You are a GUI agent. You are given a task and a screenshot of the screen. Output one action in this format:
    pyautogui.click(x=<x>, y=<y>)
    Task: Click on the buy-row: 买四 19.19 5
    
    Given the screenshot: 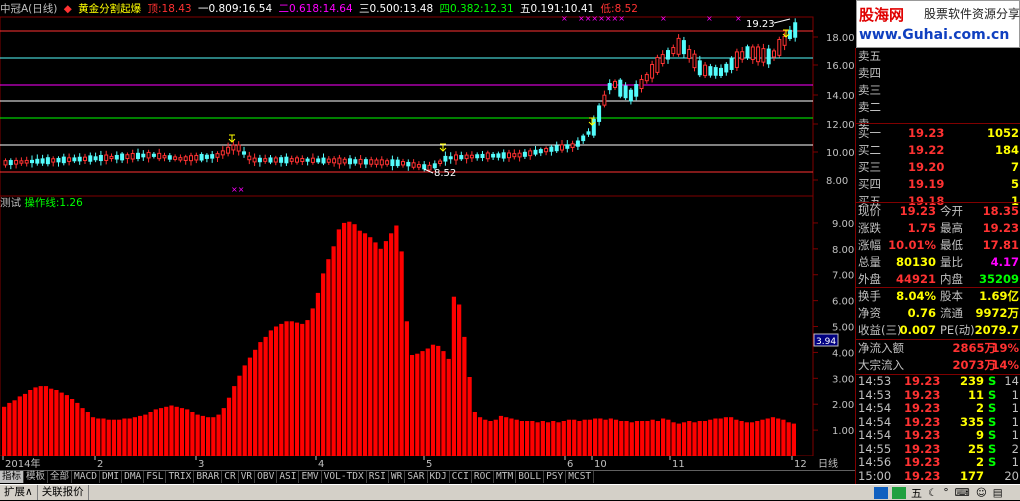 What is the action you would take?
    pyautogui.click(x=938, y=184)
    